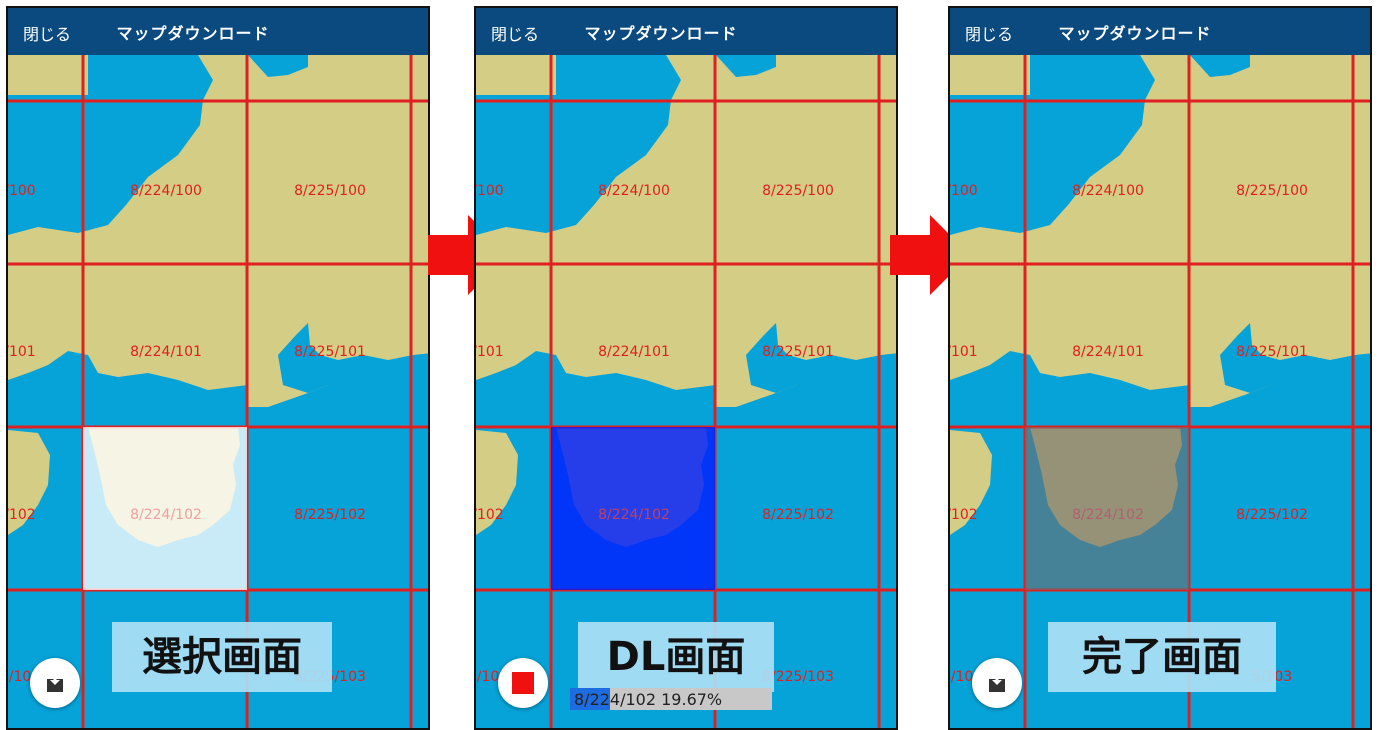 The width and height of the screenshot is (1379, 730). Describe the element at coordinates (676, 657) in the screenshot. I see `screen-caption: DL画面` at that location.